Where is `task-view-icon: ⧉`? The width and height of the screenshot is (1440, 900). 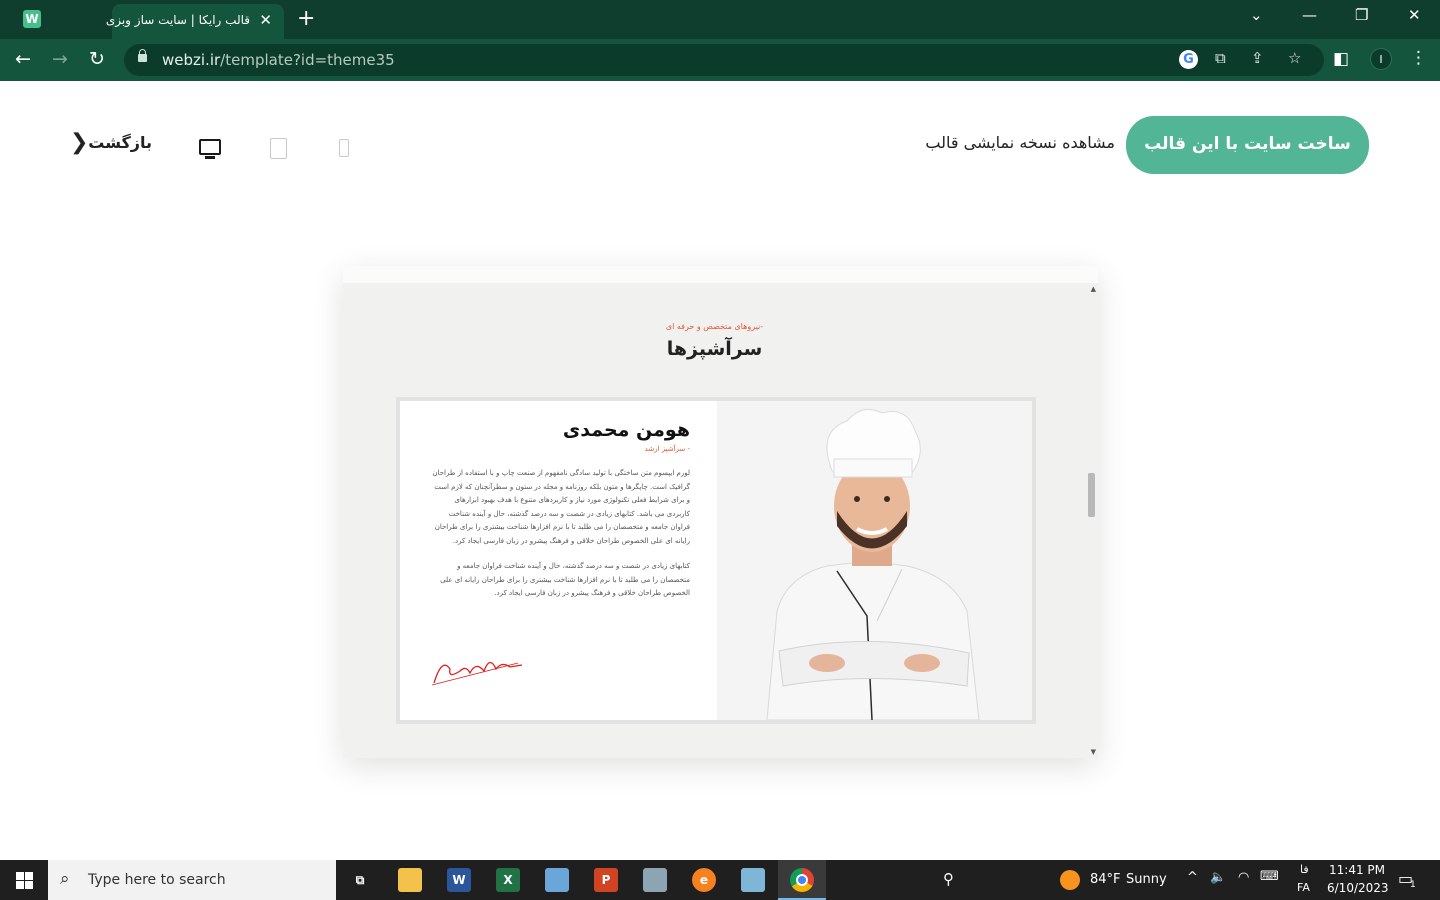 task-view-icon: ⧉ is located at coordinates (360, 880).